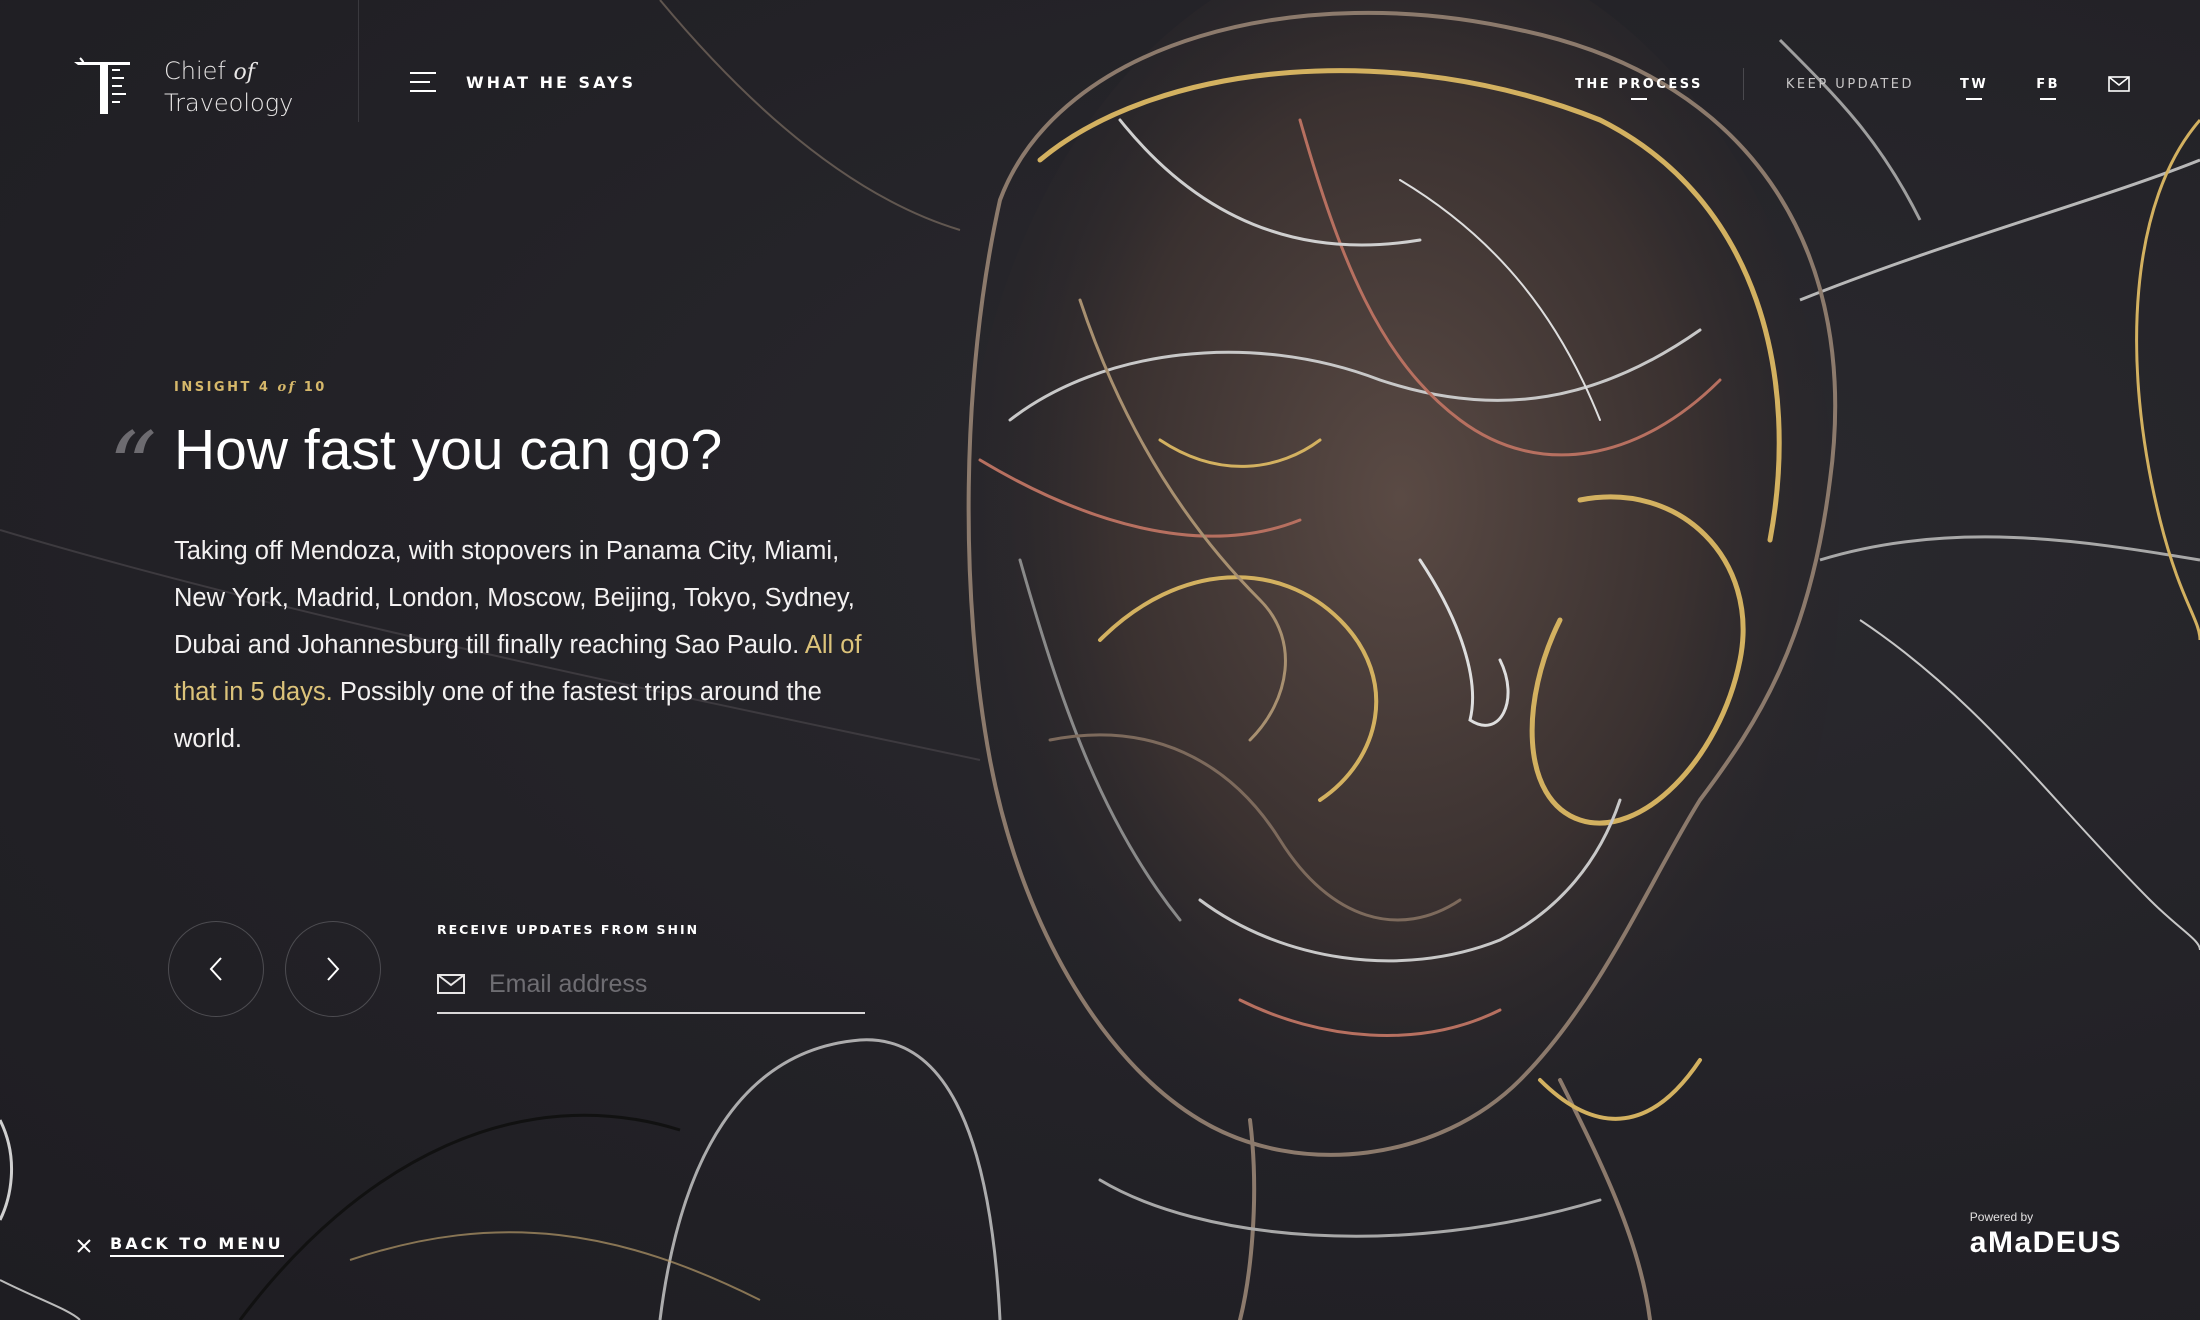  What do you see at coordinates (423, 82) in the screenshot?
I see `hamburger-icon` at bounding box center [423, 82].